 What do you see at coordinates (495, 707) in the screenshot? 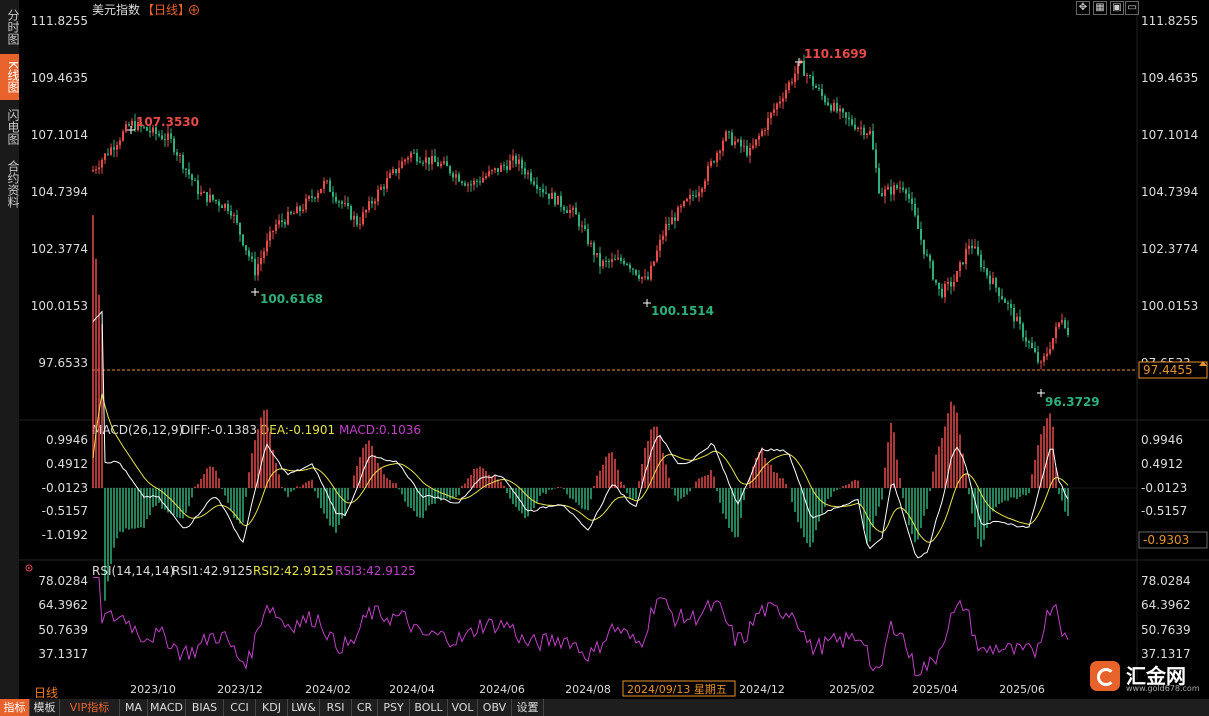
I see `indicator-tab: OBV` at bounding box center [495, 707].